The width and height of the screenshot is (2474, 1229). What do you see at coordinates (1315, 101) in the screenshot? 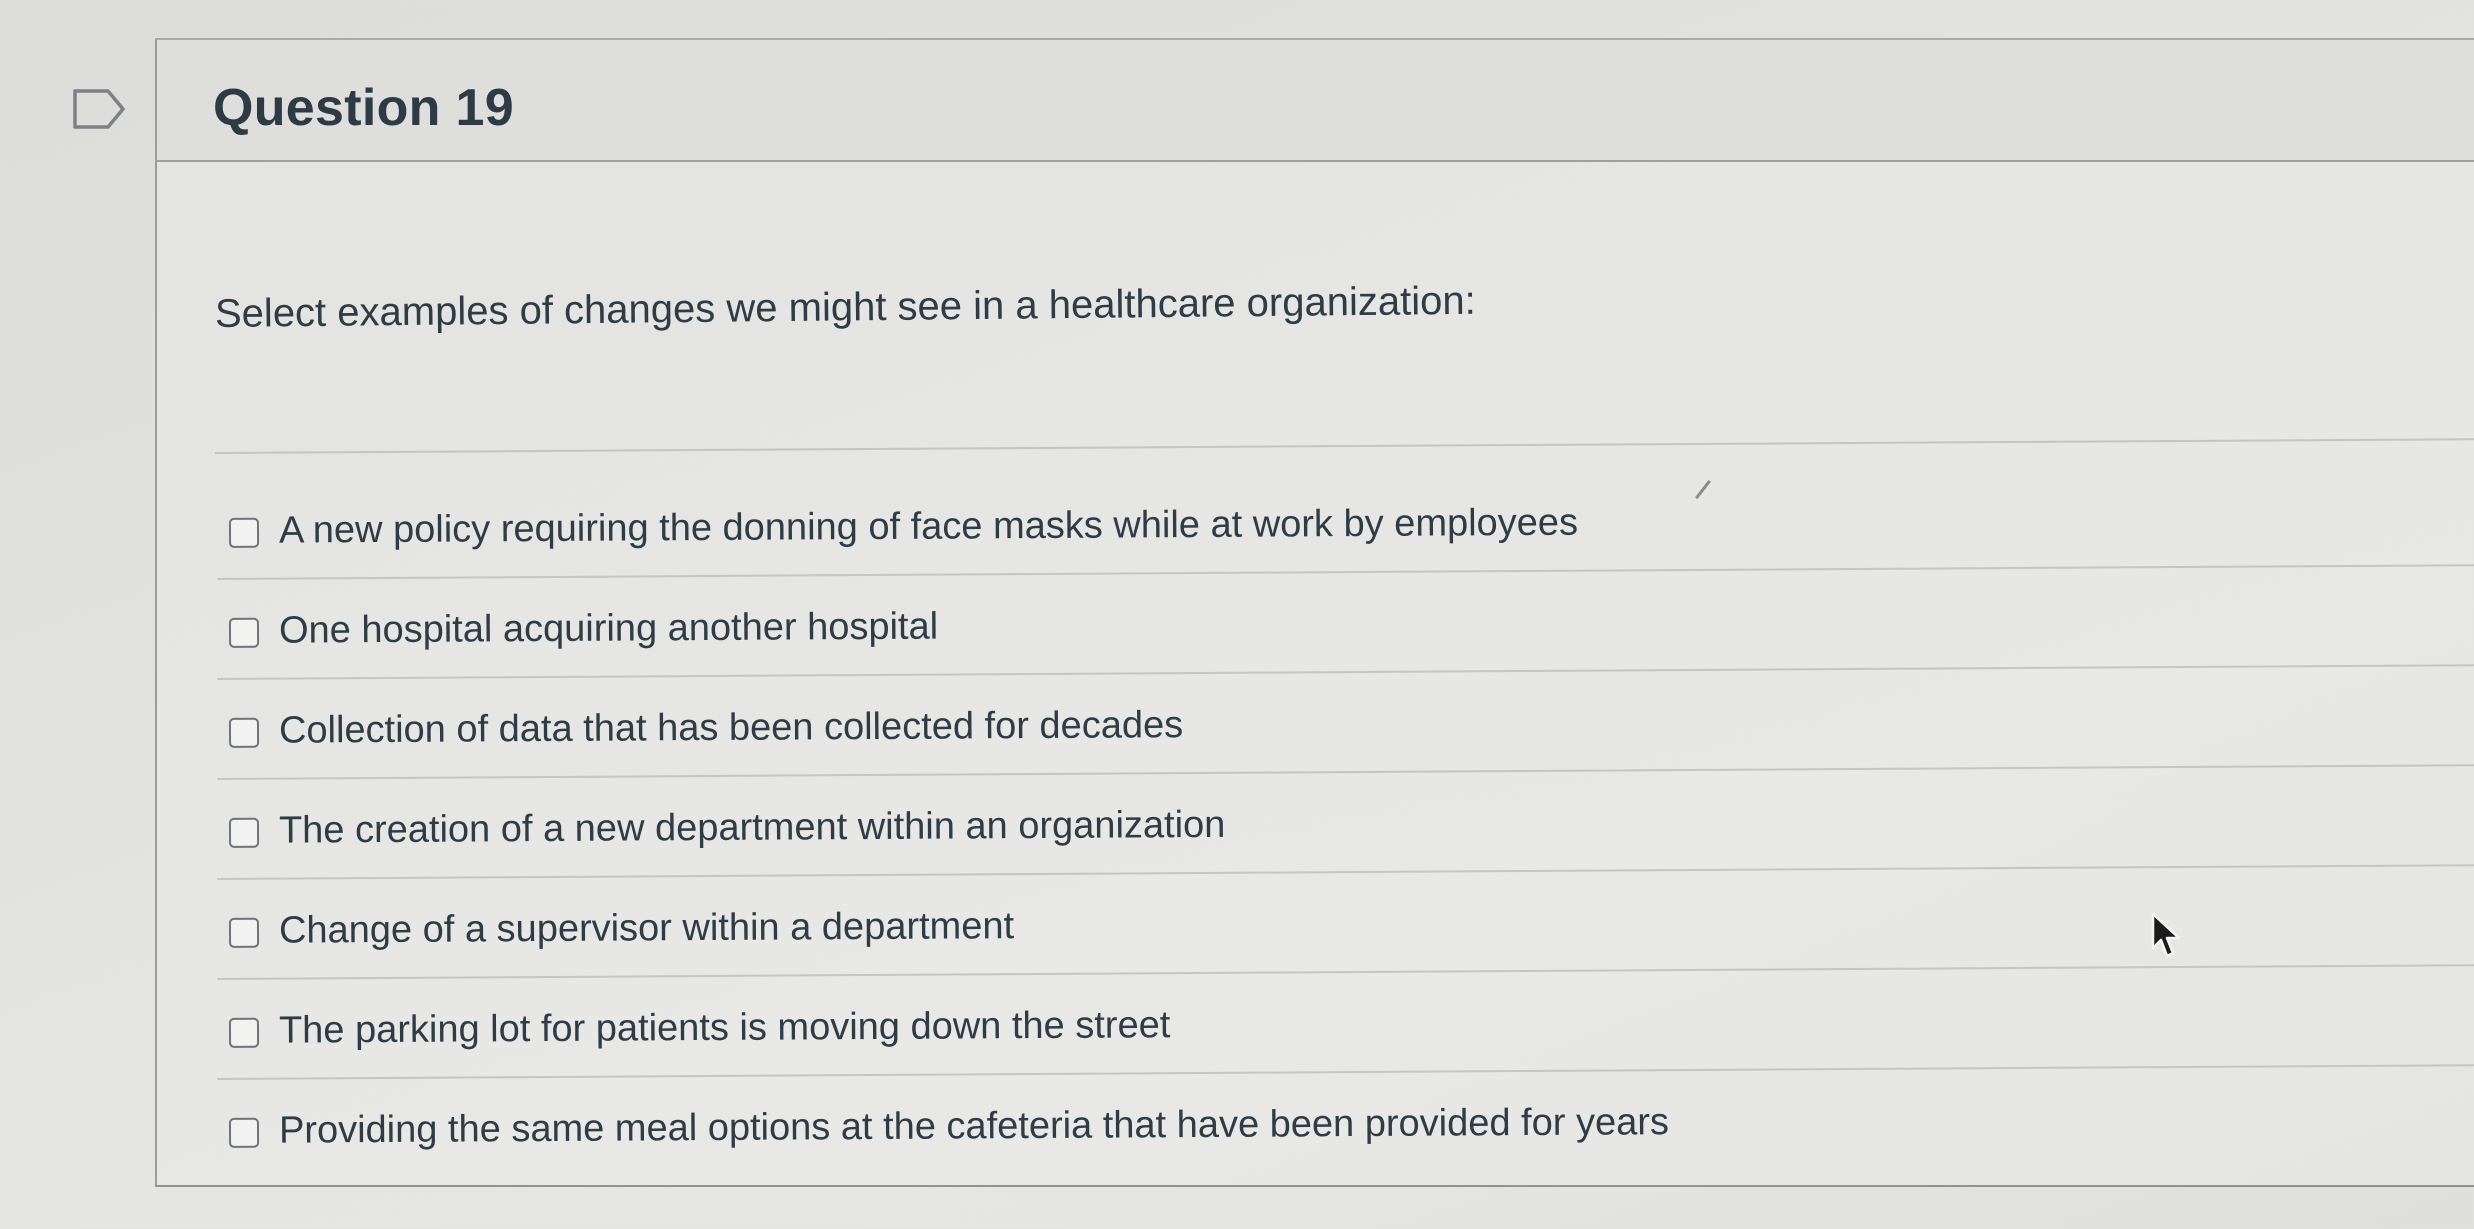
I see `question-header: Question 19` at bounding box center [1315, 101].